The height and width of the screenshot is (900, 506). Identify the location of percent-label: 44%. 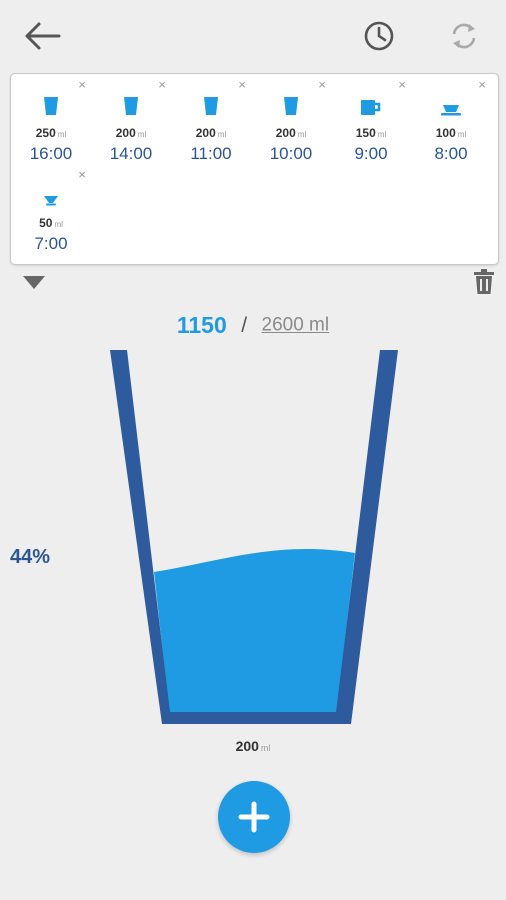
(30, 557).